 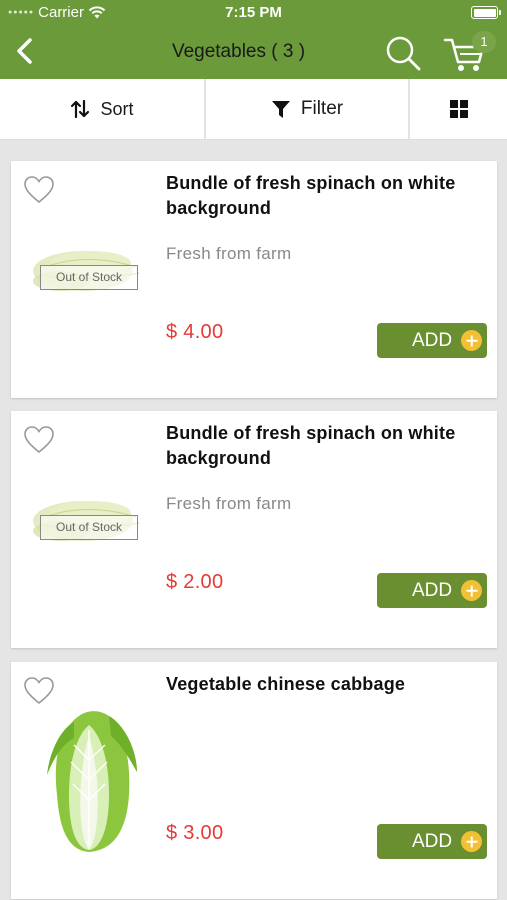 What do you see at coordinates (195, 833) in the screenshot?
I see `product-price: $ 3.00` at bounding box center [195, 833].